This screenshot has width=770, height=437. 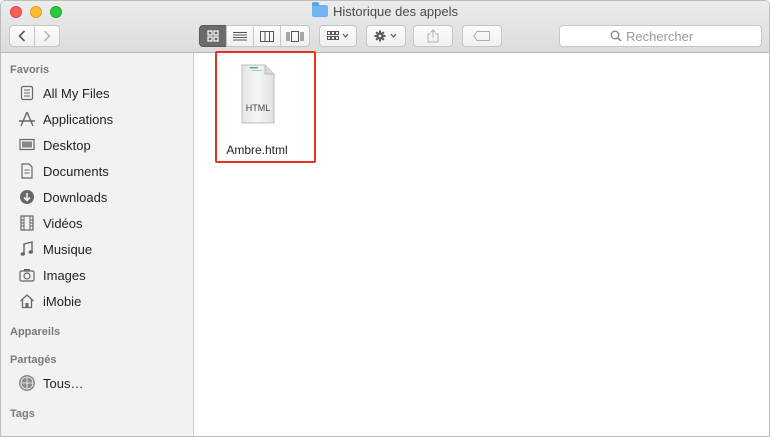 I want to click on sidebar-section-shared: Partagés, so click(x=33, y=360).